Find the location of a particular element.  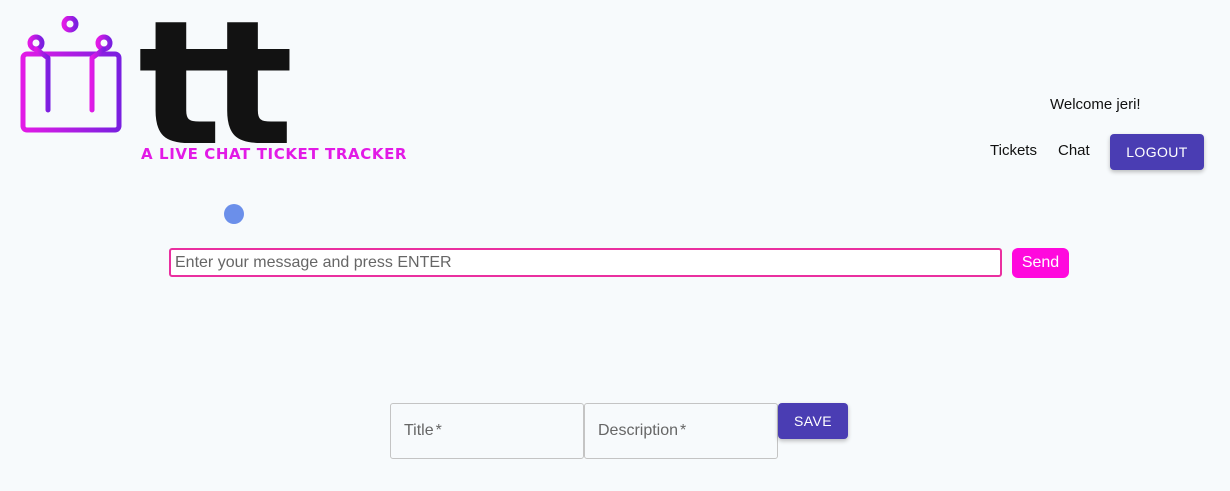

nav-link-tickets: Tickets is located at coordinates (1013, 150).